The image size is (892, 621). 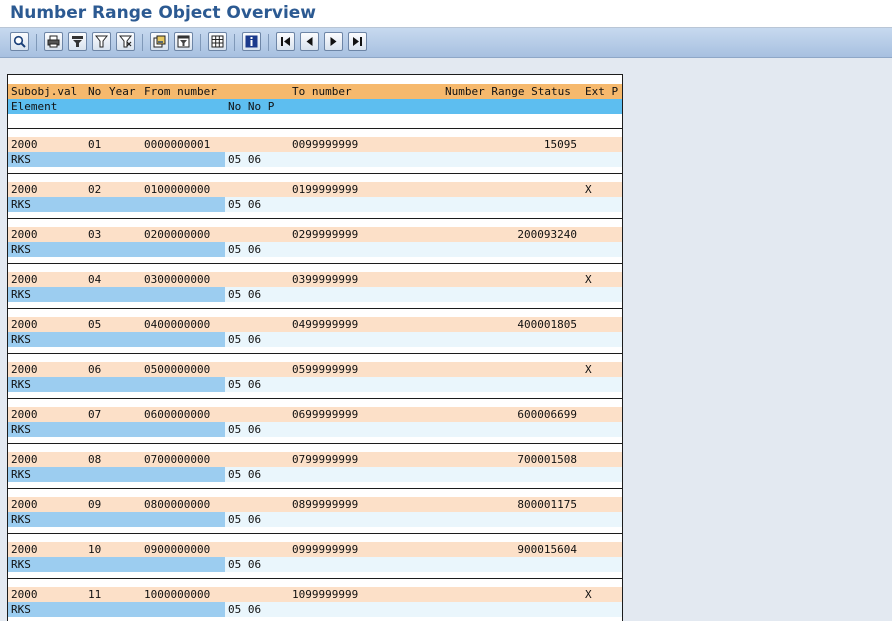 What do you see at coordinates (560, 144) in the screenshot?
I see `cell-status: 15095` at bounding box center [560, 144].